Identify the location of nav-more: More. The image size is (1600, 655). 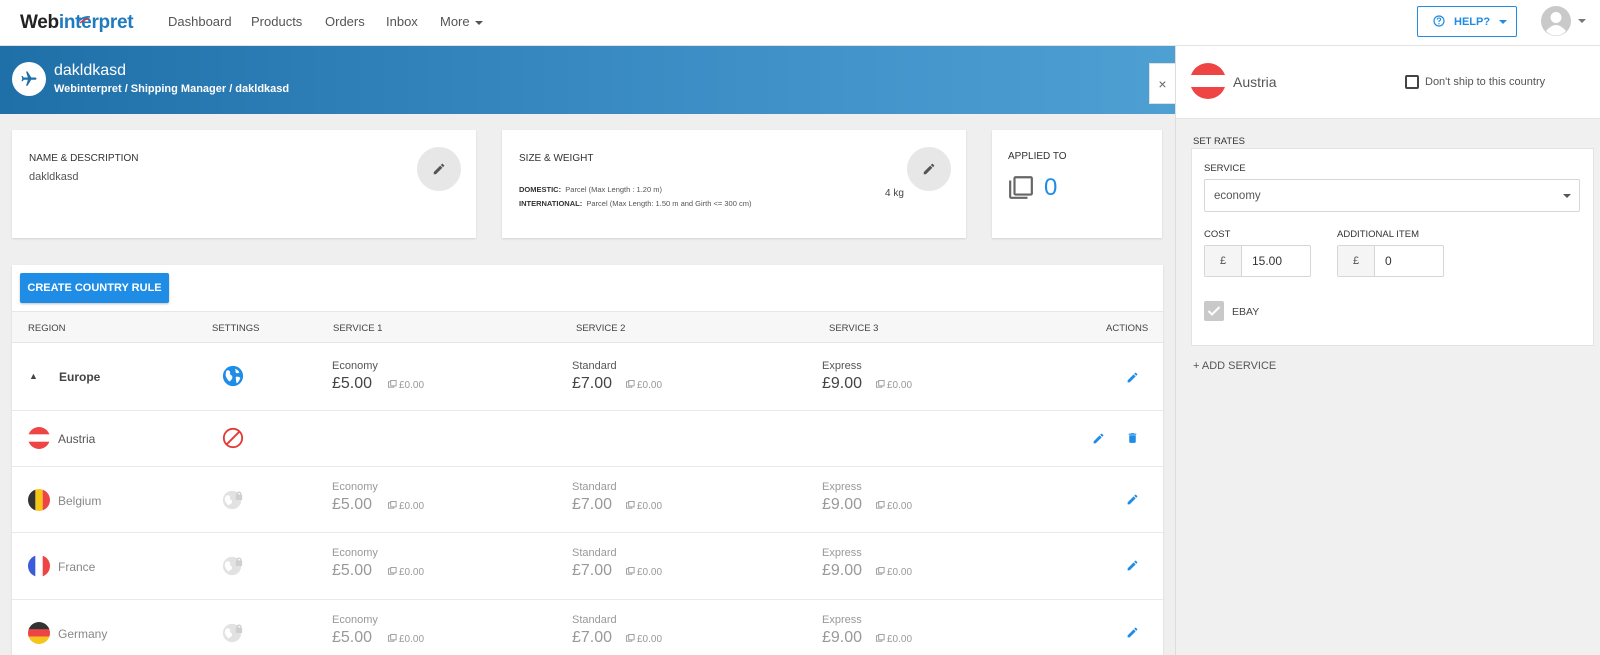
(461, 21).